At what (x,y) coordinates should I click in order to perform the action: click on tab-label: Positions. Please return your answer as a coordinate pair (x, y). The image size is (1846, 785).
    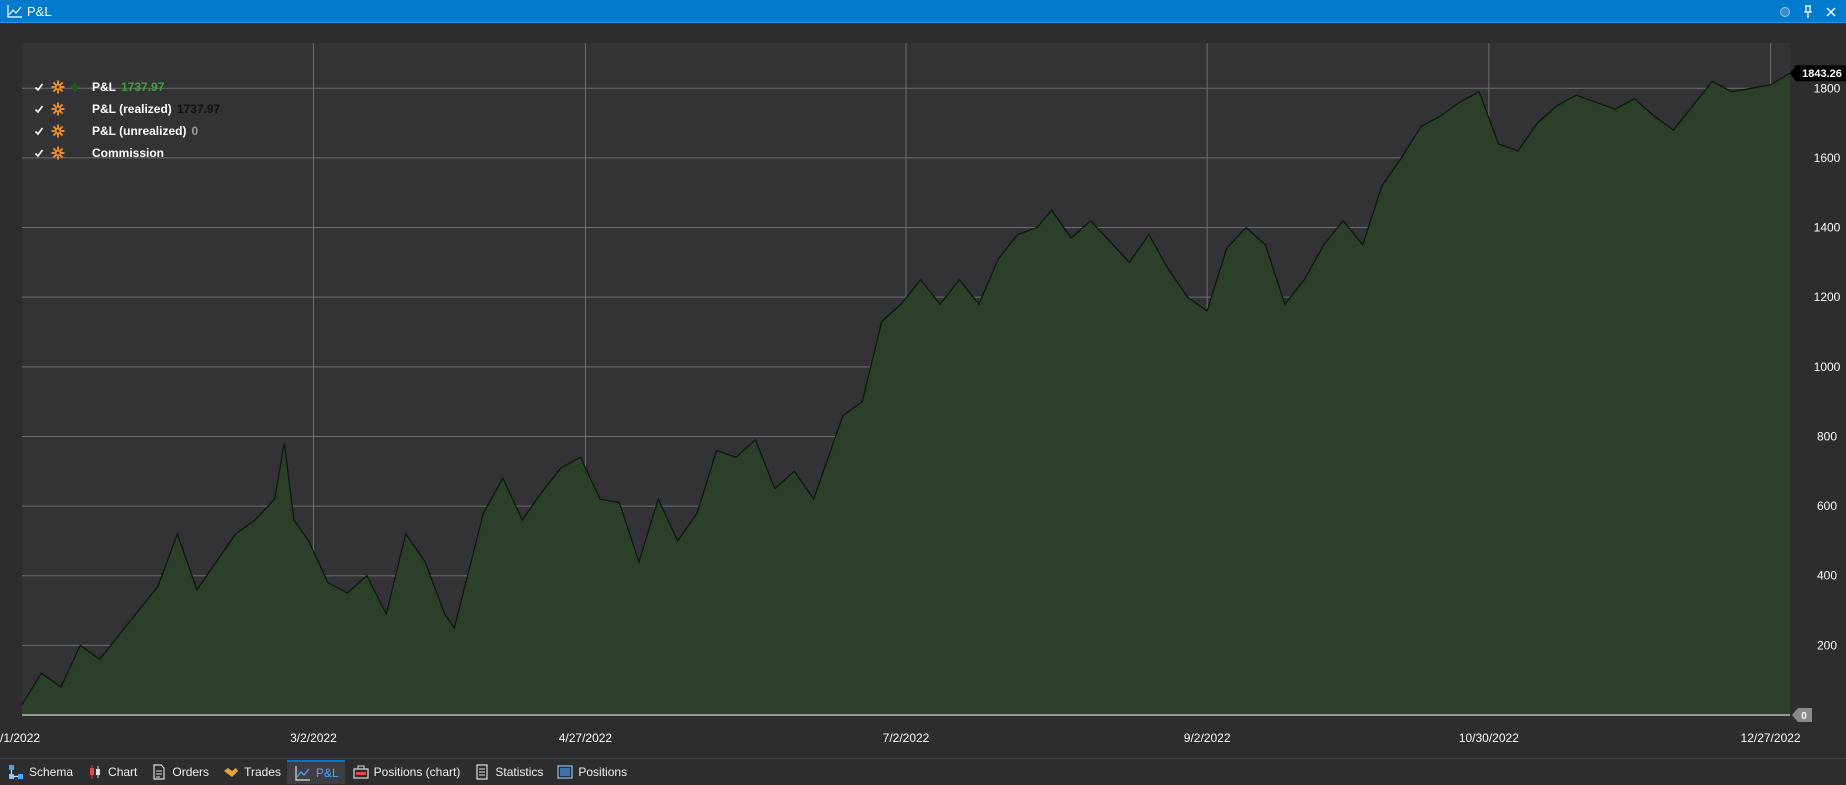
    Looking at the image, I should click on (603, 772).